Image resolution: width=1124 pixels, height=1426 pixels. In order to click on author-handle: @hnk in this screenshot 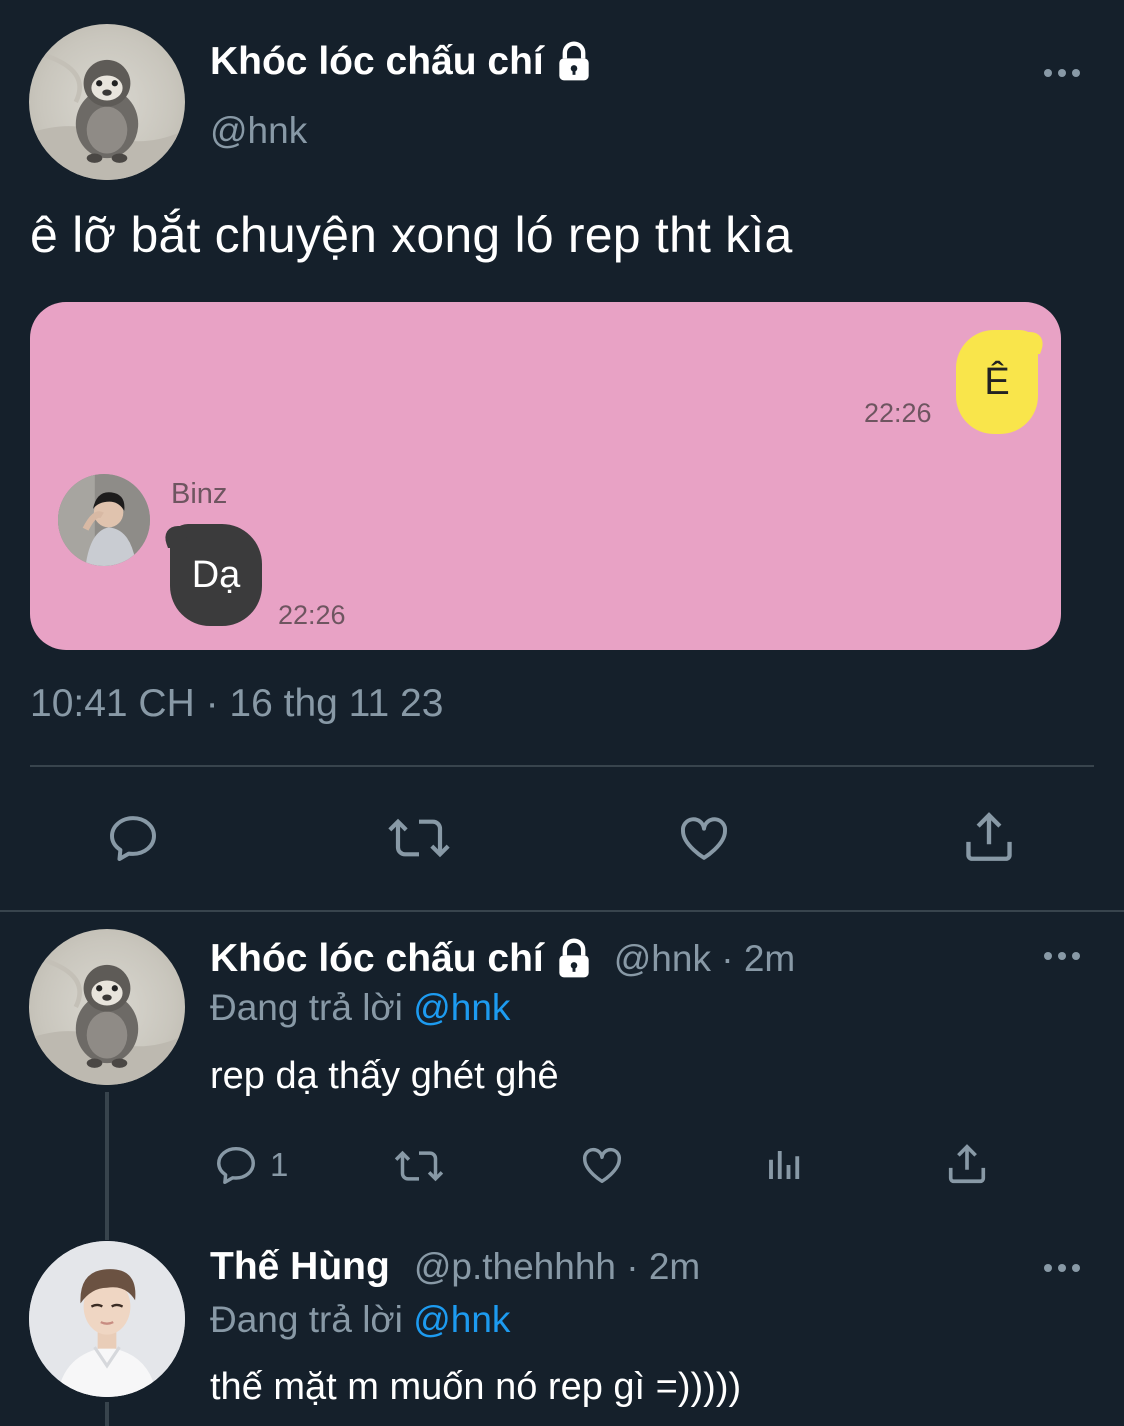, I will do `click(258, 131)`.